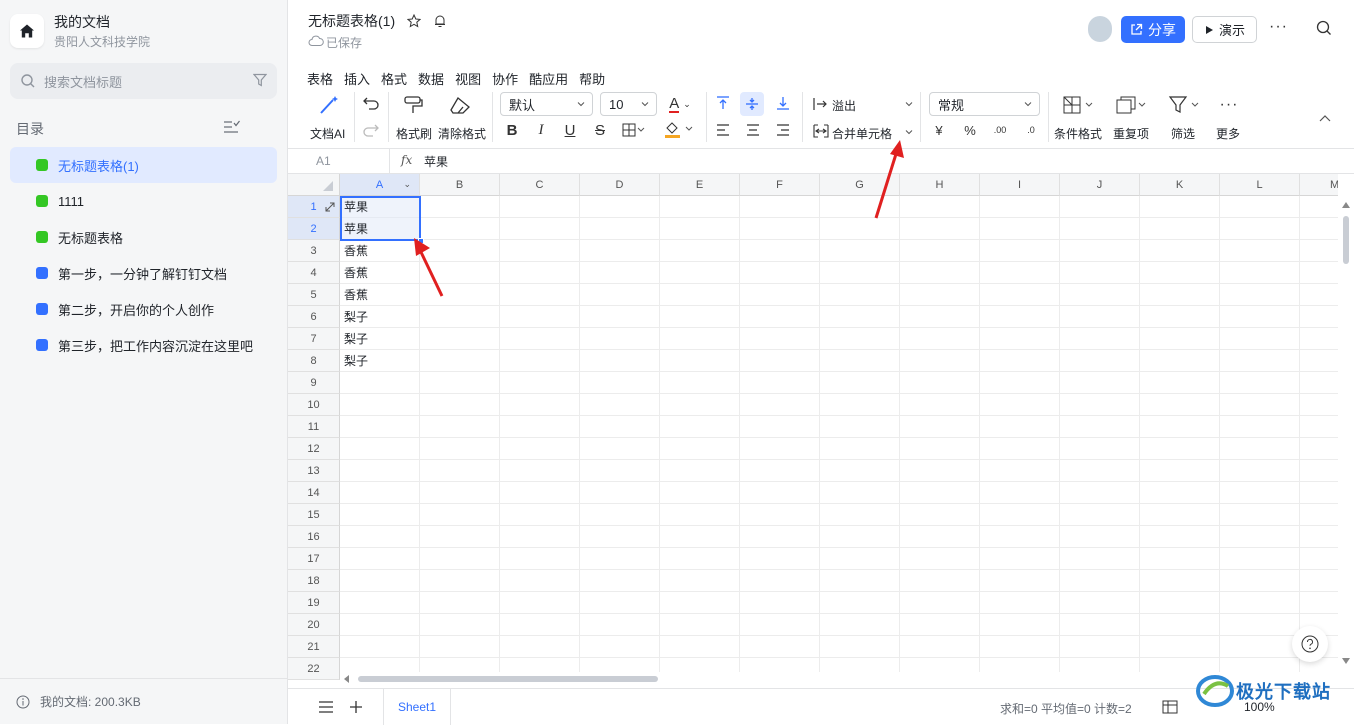 This screenshot has width=1354, height=725. What do you see at coordinates (414, 133) in the screenshot?
I see `format-painter-label: 格式刷` at bounding box center [414, 133].